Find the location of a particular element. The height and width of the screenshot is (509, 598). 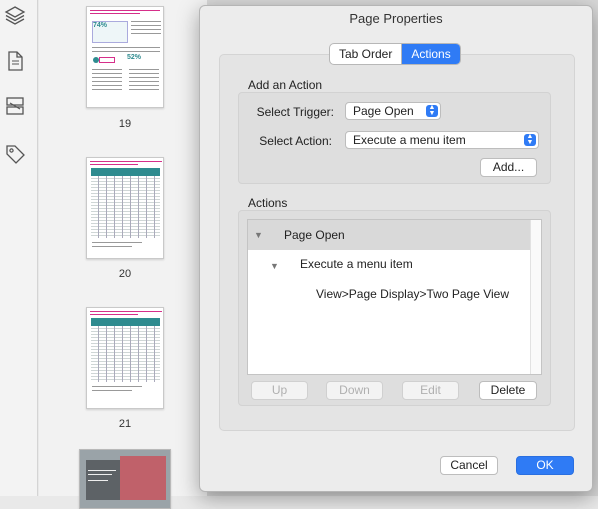

select-action-popup: Execute a menu item ▲ ▼ is located at coordinates (442, 140).